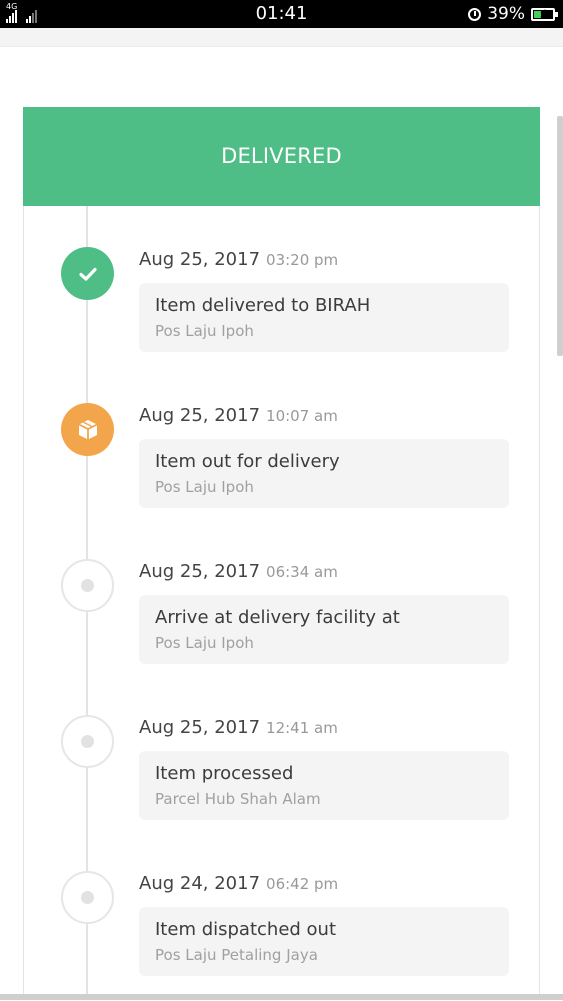 This screenshot has height=1001, width=563. I want to click on charging-bolt-icon: ⚡, so click(543, 13).